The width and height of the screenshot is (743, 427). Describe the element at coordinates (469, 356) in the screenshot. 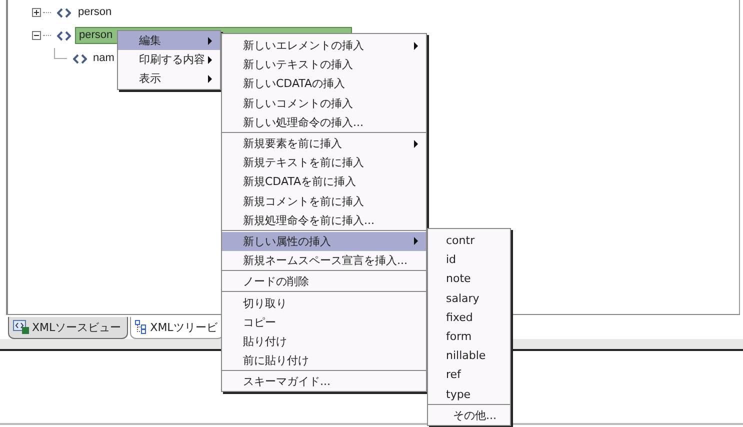

I see `menu-item: nillable` at that location.